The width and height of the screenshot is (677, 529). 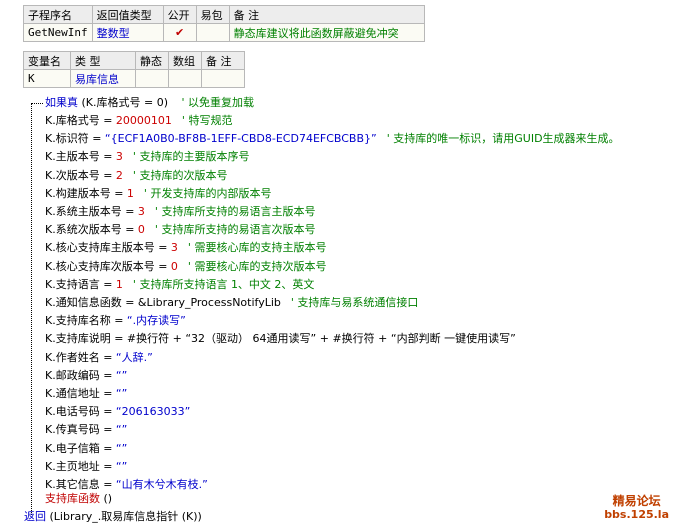 I want to click on code-assign-target: K.系统次版本号 =, so click(x=91, y=230).